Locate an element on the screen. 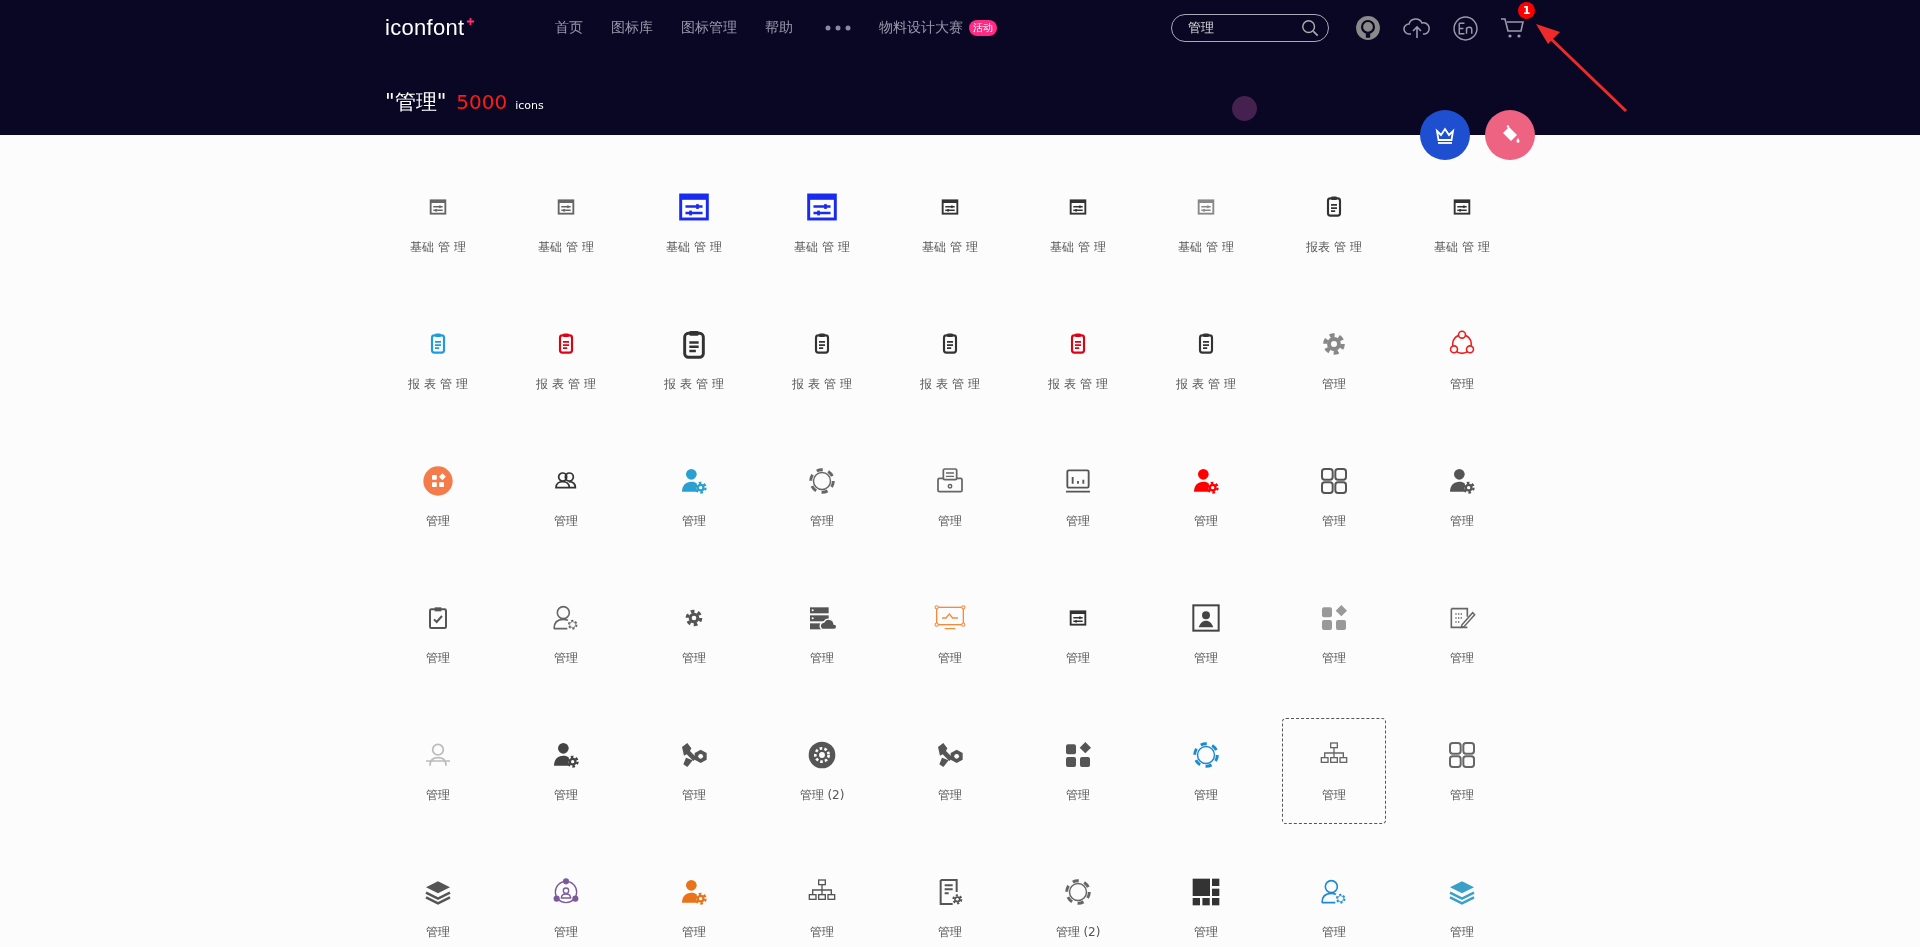 This screenshot has height=947, width=1920. event-badge: 活动 is located at coordinates (983, 28).